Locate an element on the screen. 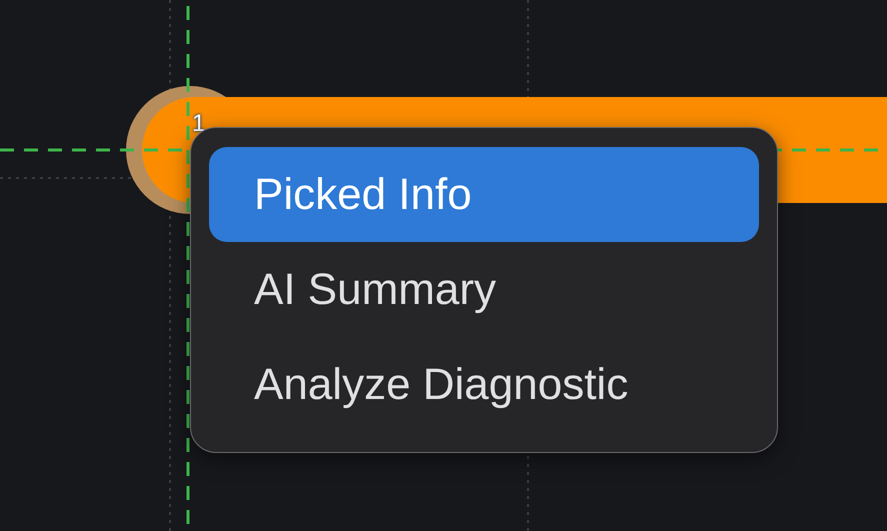 This screenshot has width=887, height=531. menu-item: Picked Info is located at coordinates (484, 194).